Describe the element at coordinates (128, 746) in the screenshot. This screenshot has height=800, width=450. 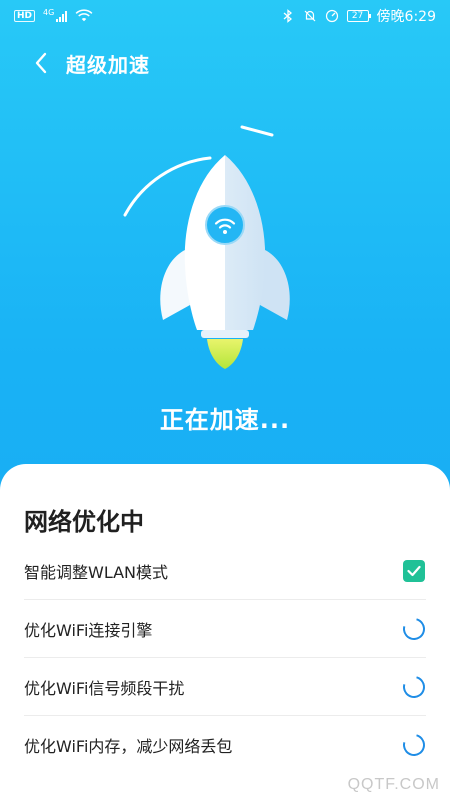
I see `task-label: 优化WiFi内存，减少网络丢包` at that location.